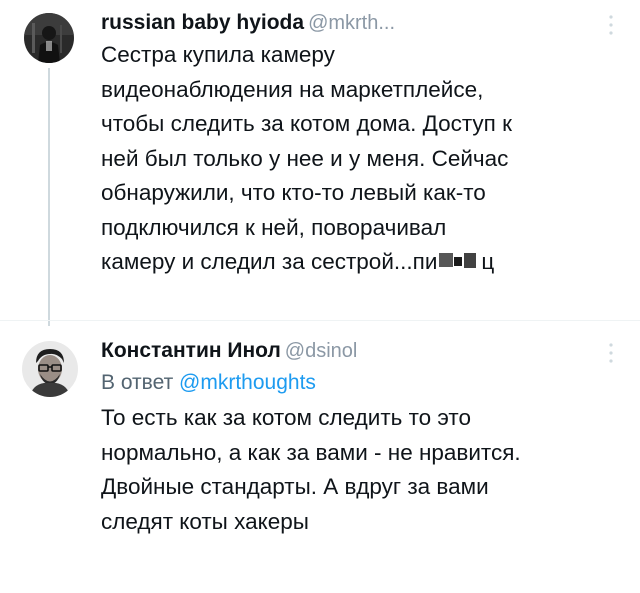 The width and height of the screenshot is (640, 593). I want to click on tweet-divider, so click(320, 320).